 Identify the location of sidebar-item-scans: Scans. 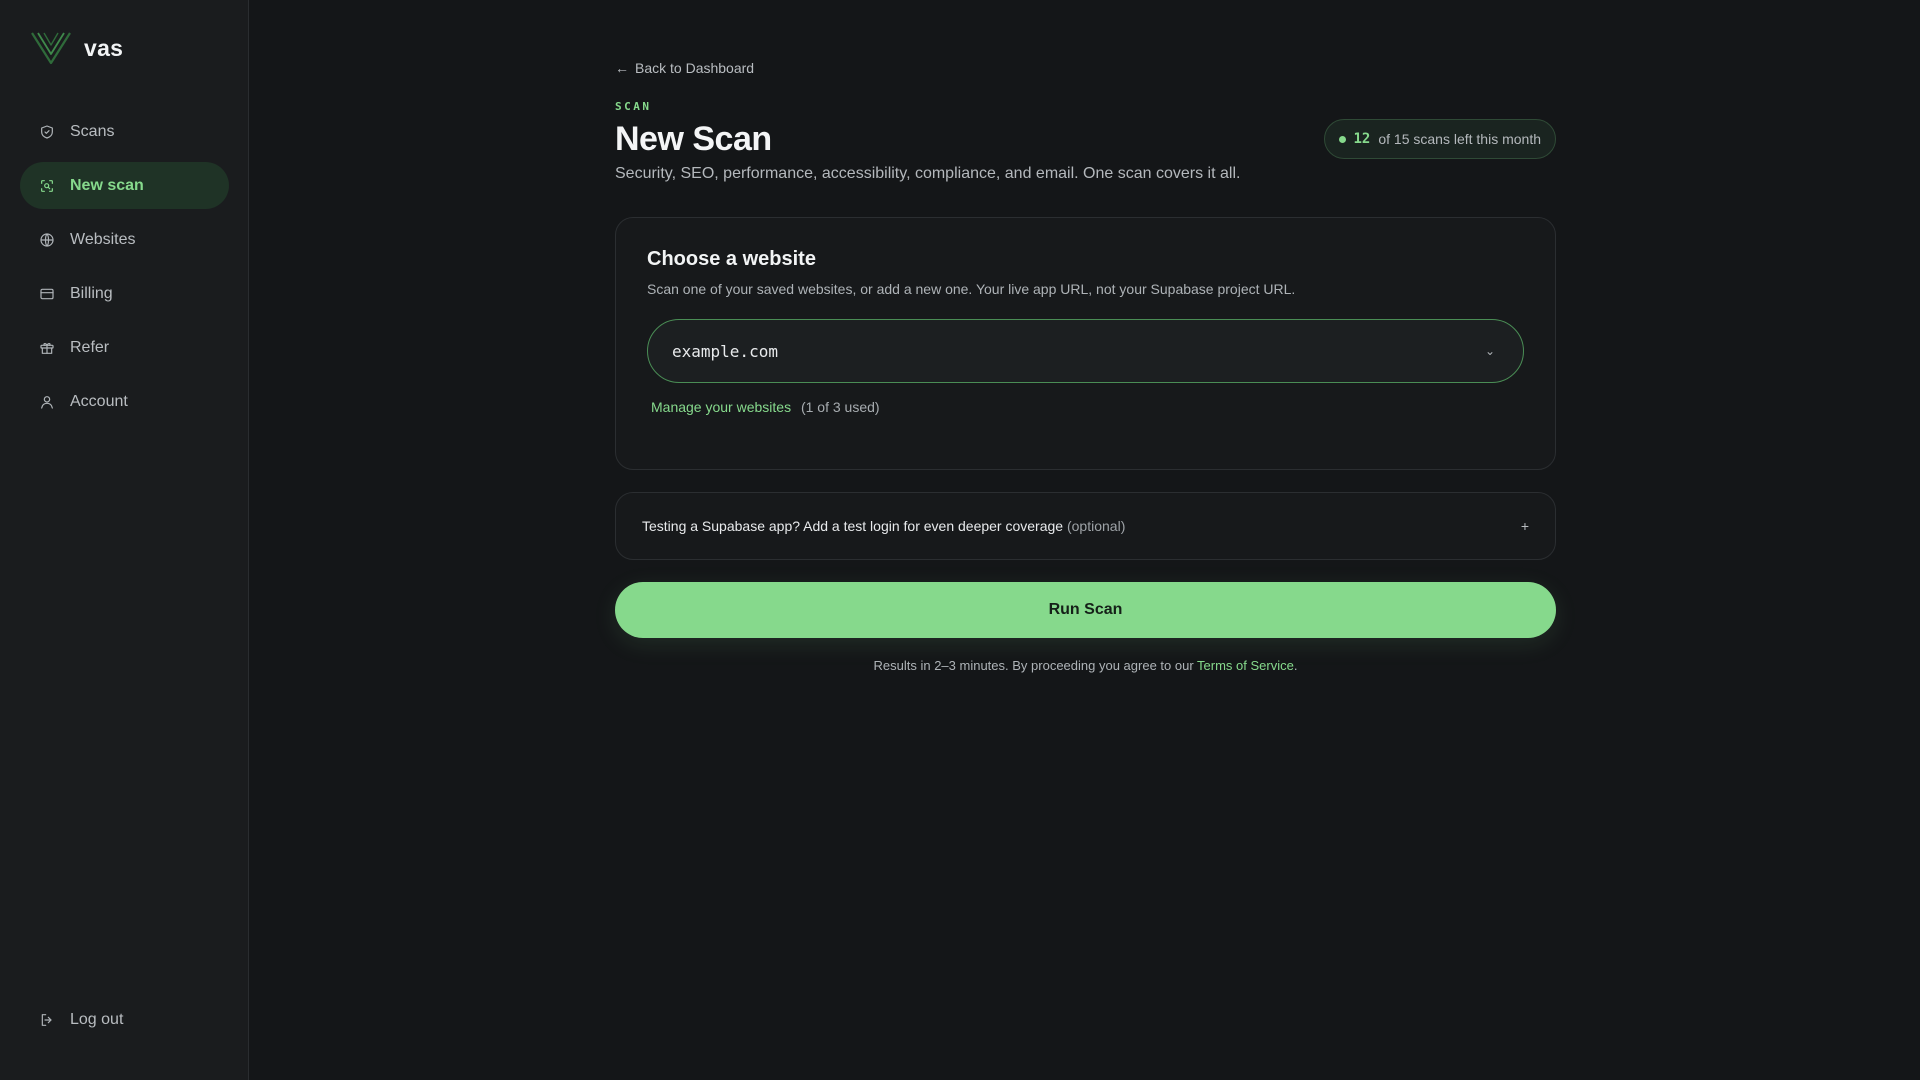
(124, 131).